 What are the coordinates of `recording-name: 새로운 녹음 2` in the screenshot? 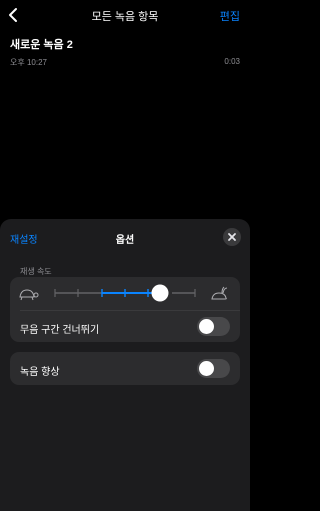 It's located at (41, 45).